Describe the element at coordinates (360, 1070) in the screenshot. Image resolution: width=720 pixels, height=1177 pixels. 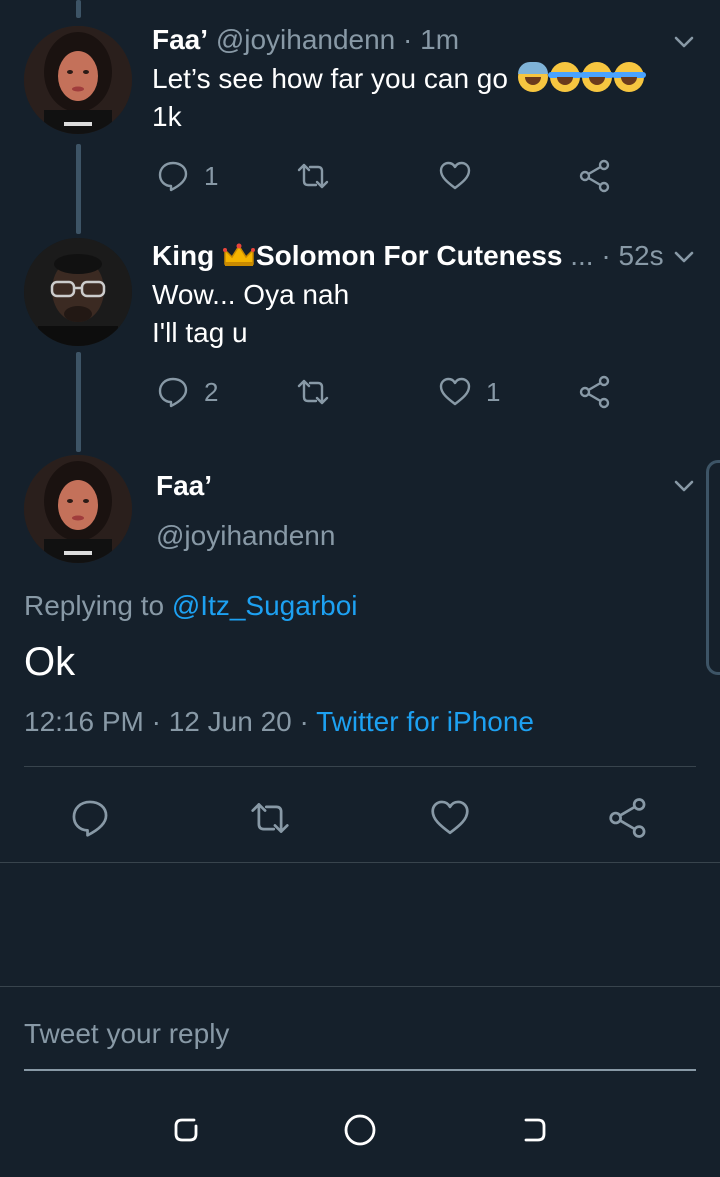
I see `reply-input-underline` at that location.